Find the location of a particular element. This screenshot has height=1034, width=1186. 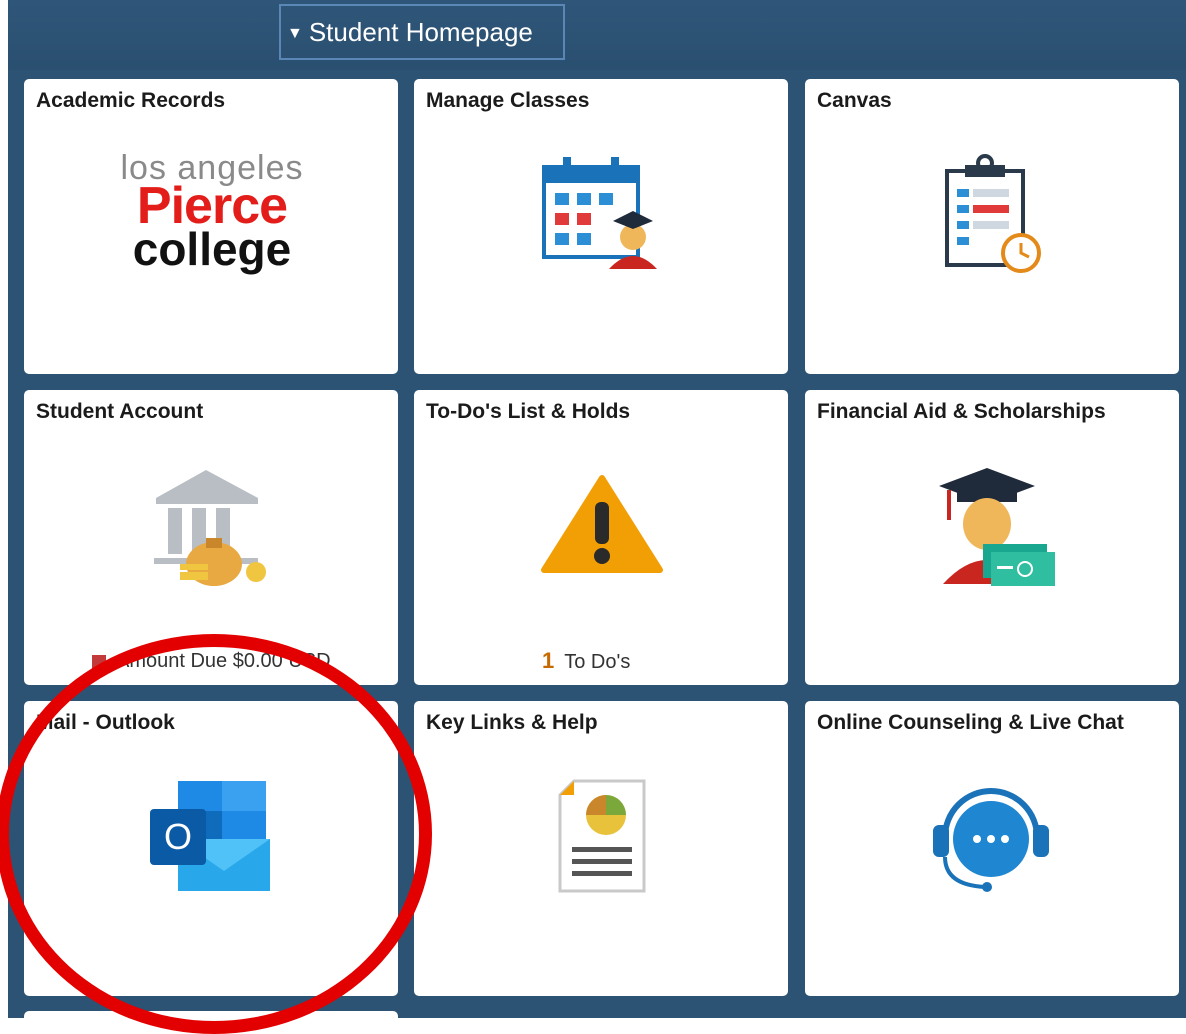

outlook-icon: O is located at coordinates (210, 836).